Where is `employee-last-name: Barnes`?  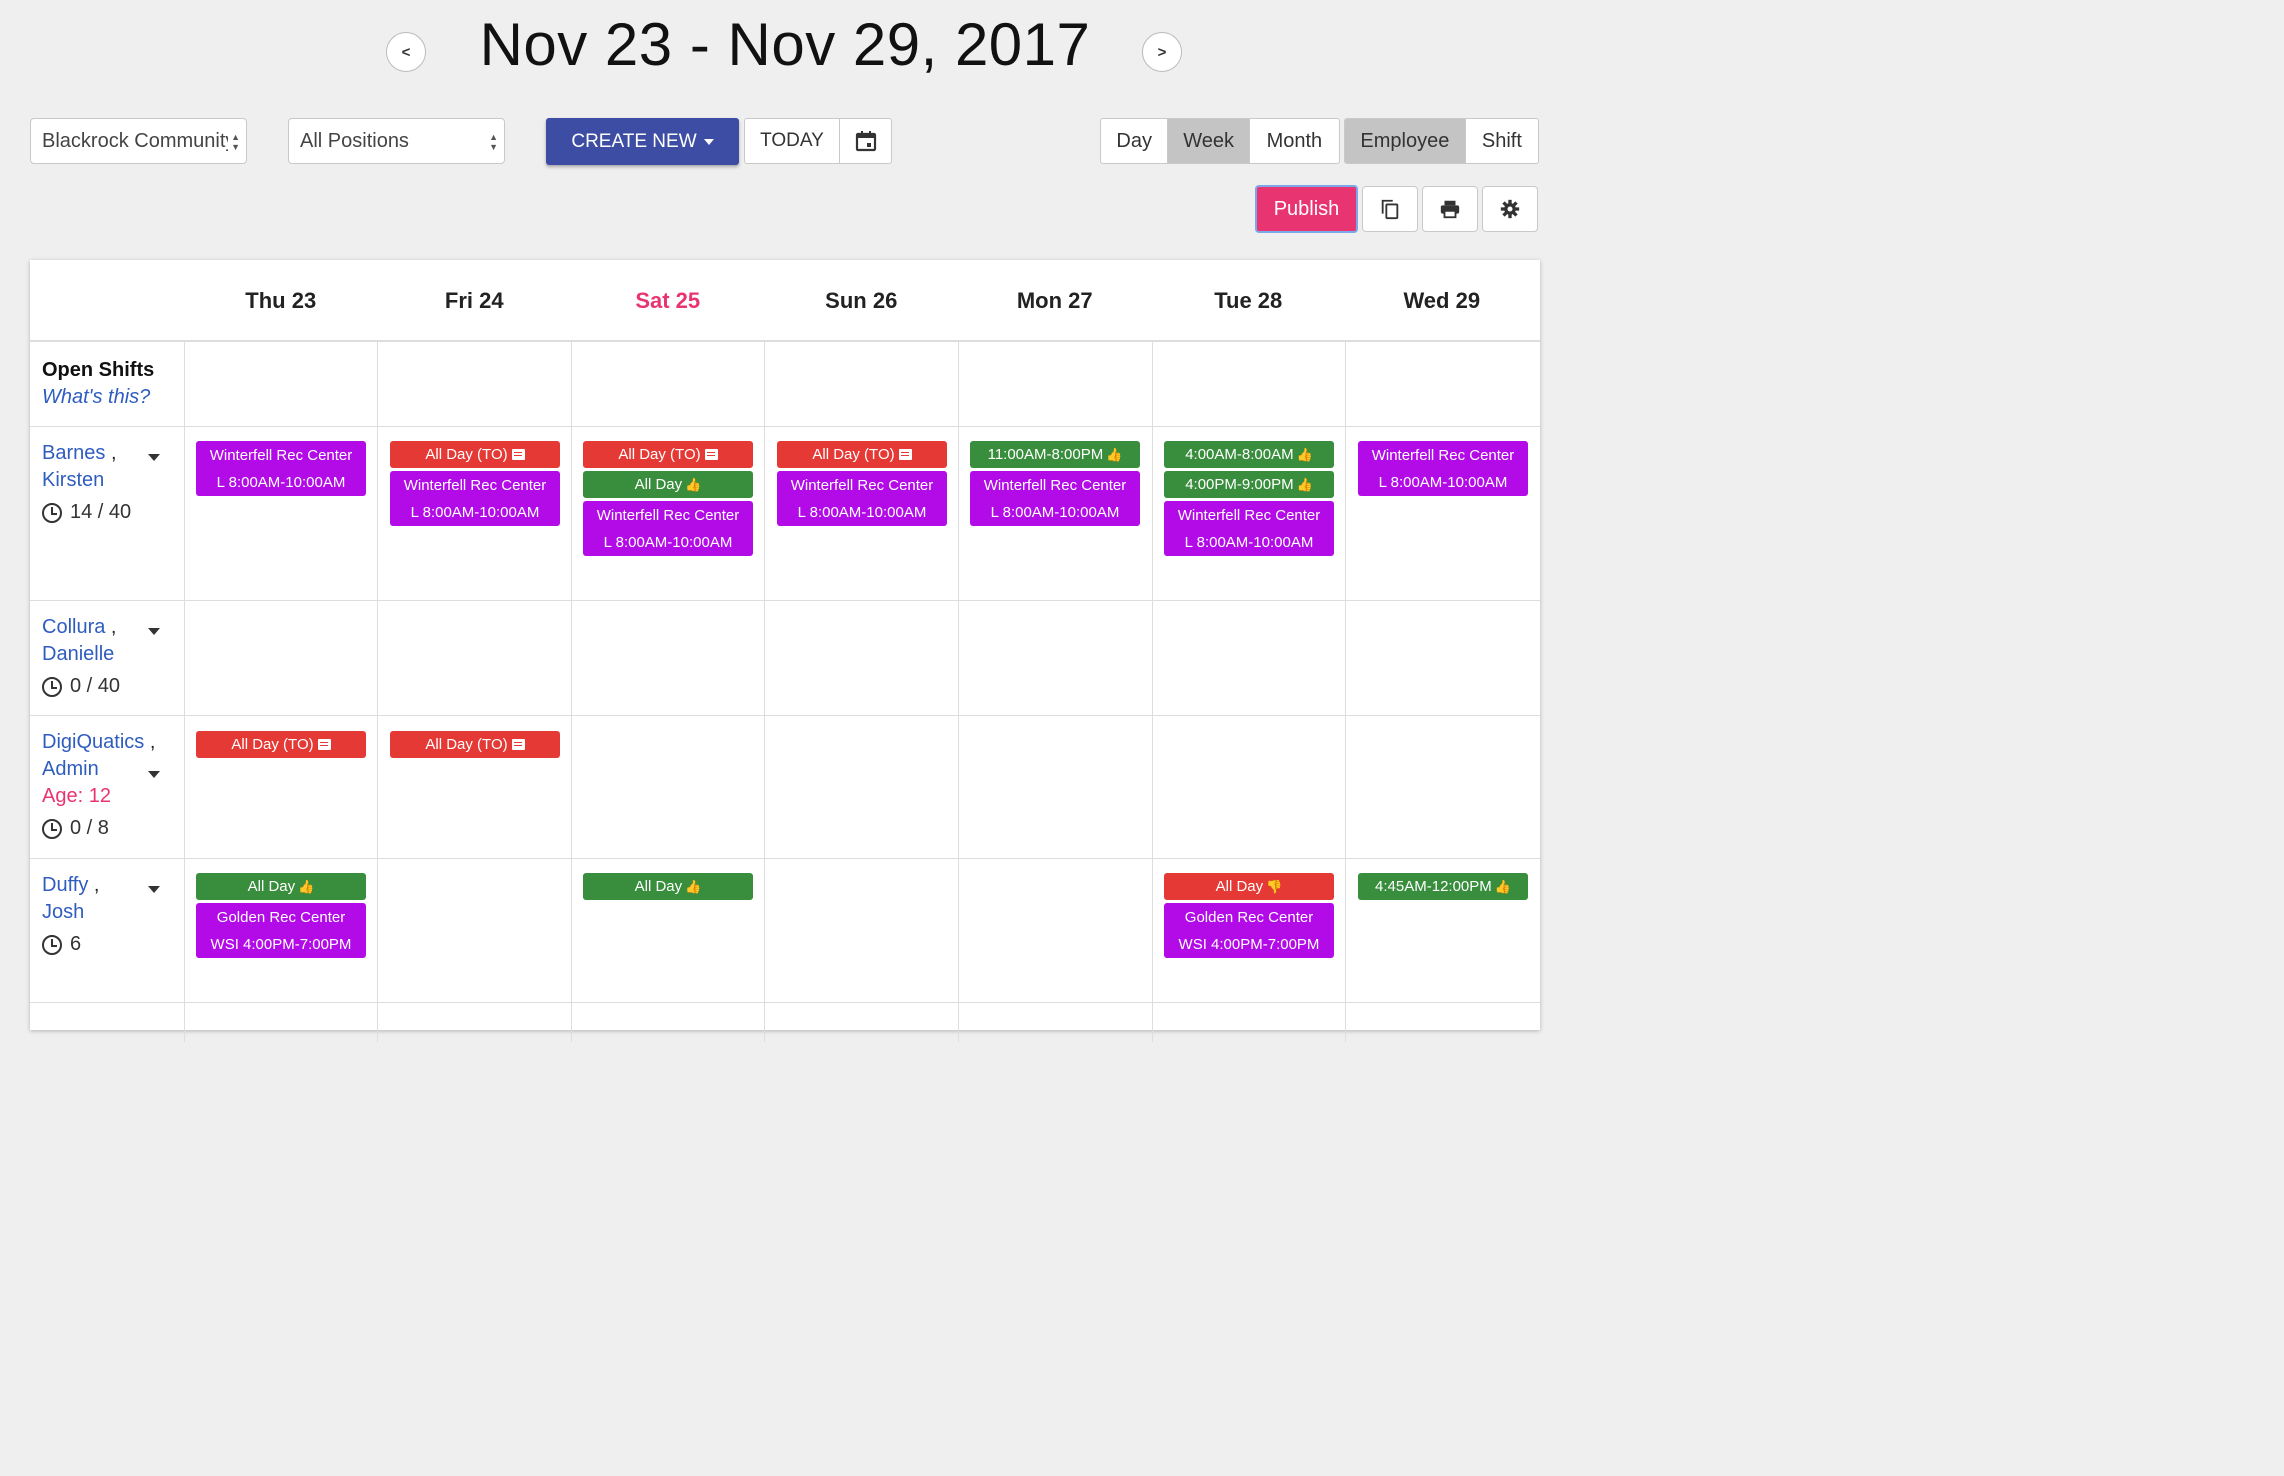 employee-last-name: Barnes is located at coordinates (73, 453).